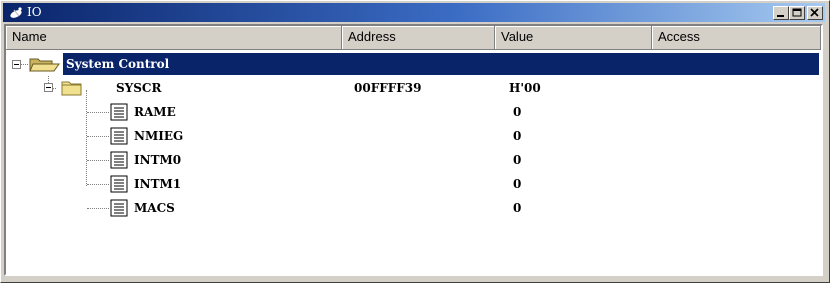  Describe the element at coordinates (71, 88) in the screenshot. I see `folder-icon` at that location.